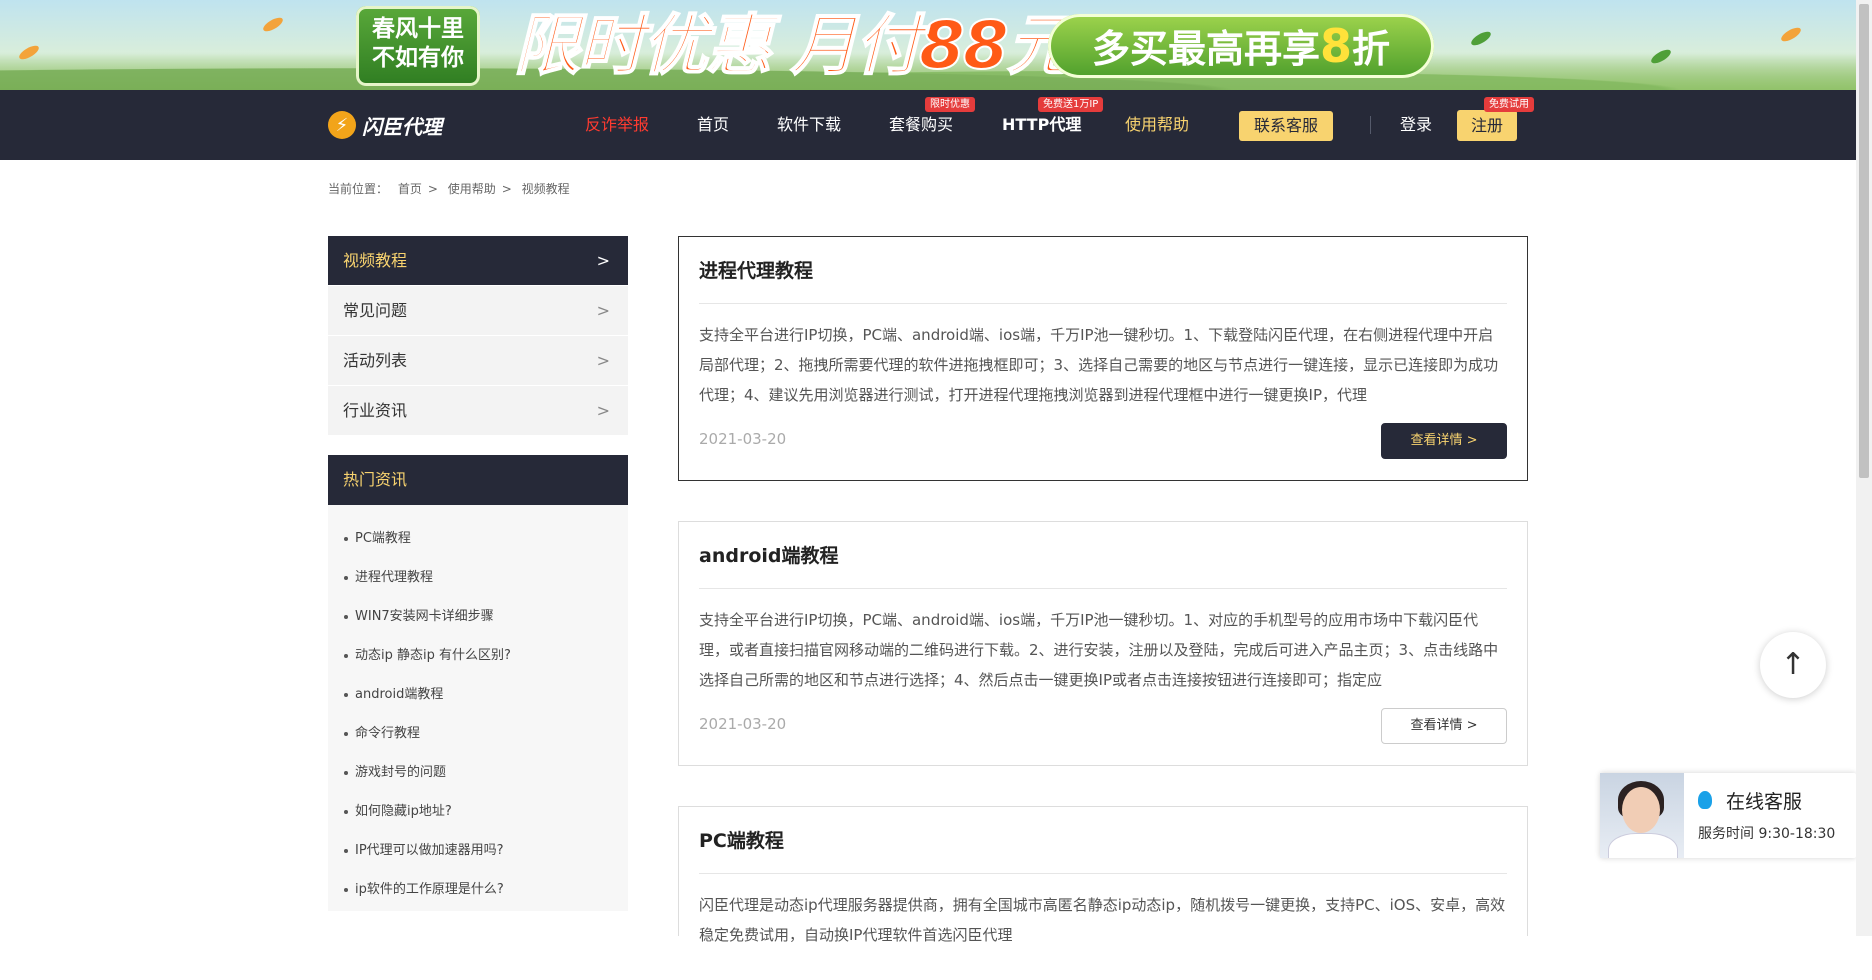 The image size is (1872, 980). Describe the element at coordinates (1071, 104) in the screenshot. I see `nav-badge: 免费送1万IP` at that location.